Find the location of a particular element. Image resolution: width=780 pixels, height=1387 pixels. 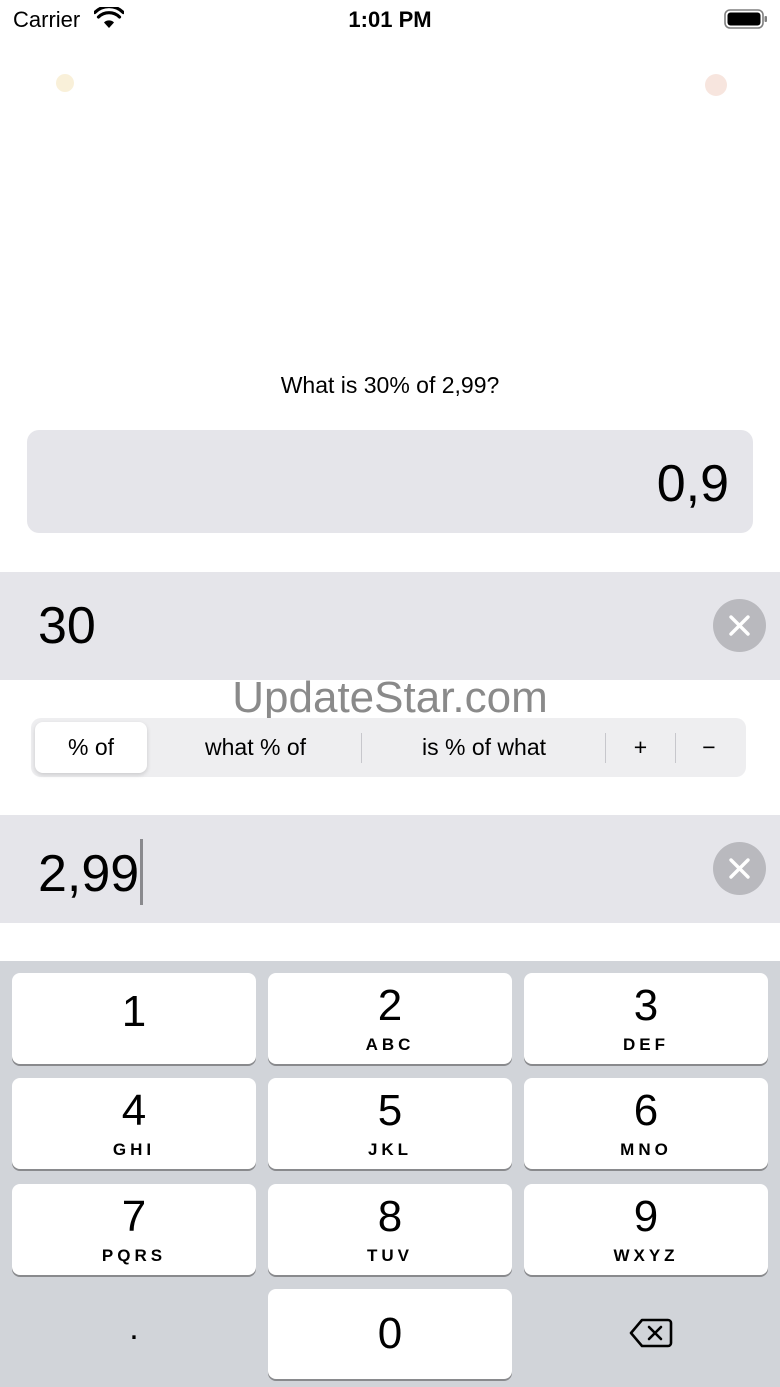

key-letters: DEF is located at coordinates (646, 1044).